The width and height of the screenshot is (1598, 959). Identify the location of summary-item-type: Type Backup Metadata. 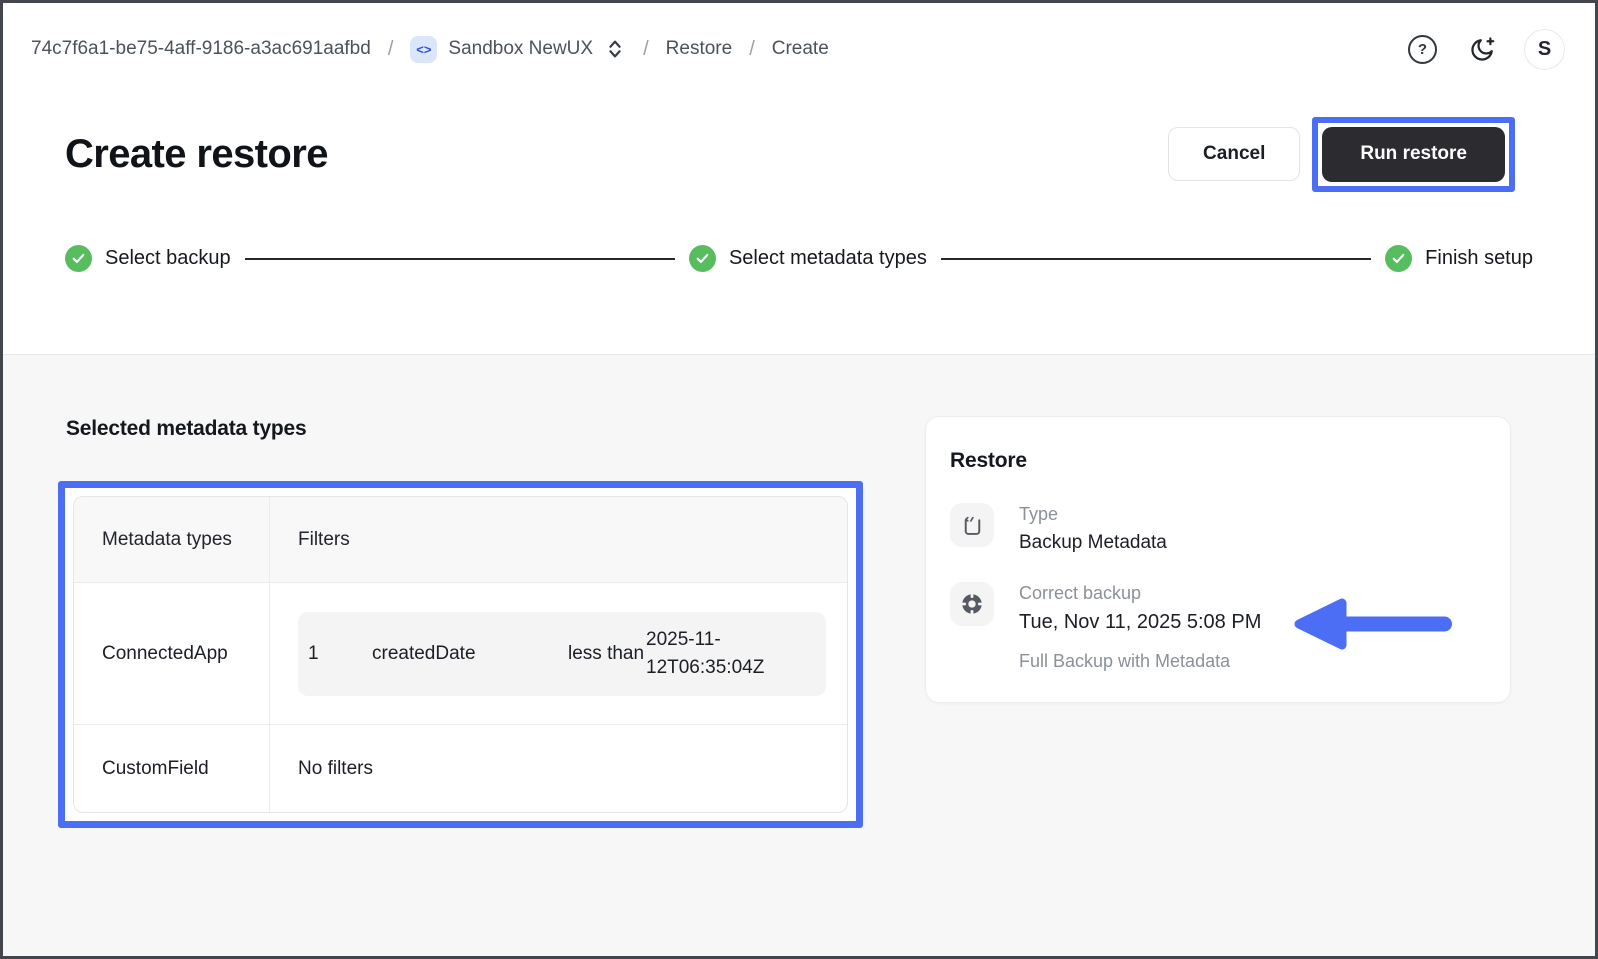
(1216, 528).